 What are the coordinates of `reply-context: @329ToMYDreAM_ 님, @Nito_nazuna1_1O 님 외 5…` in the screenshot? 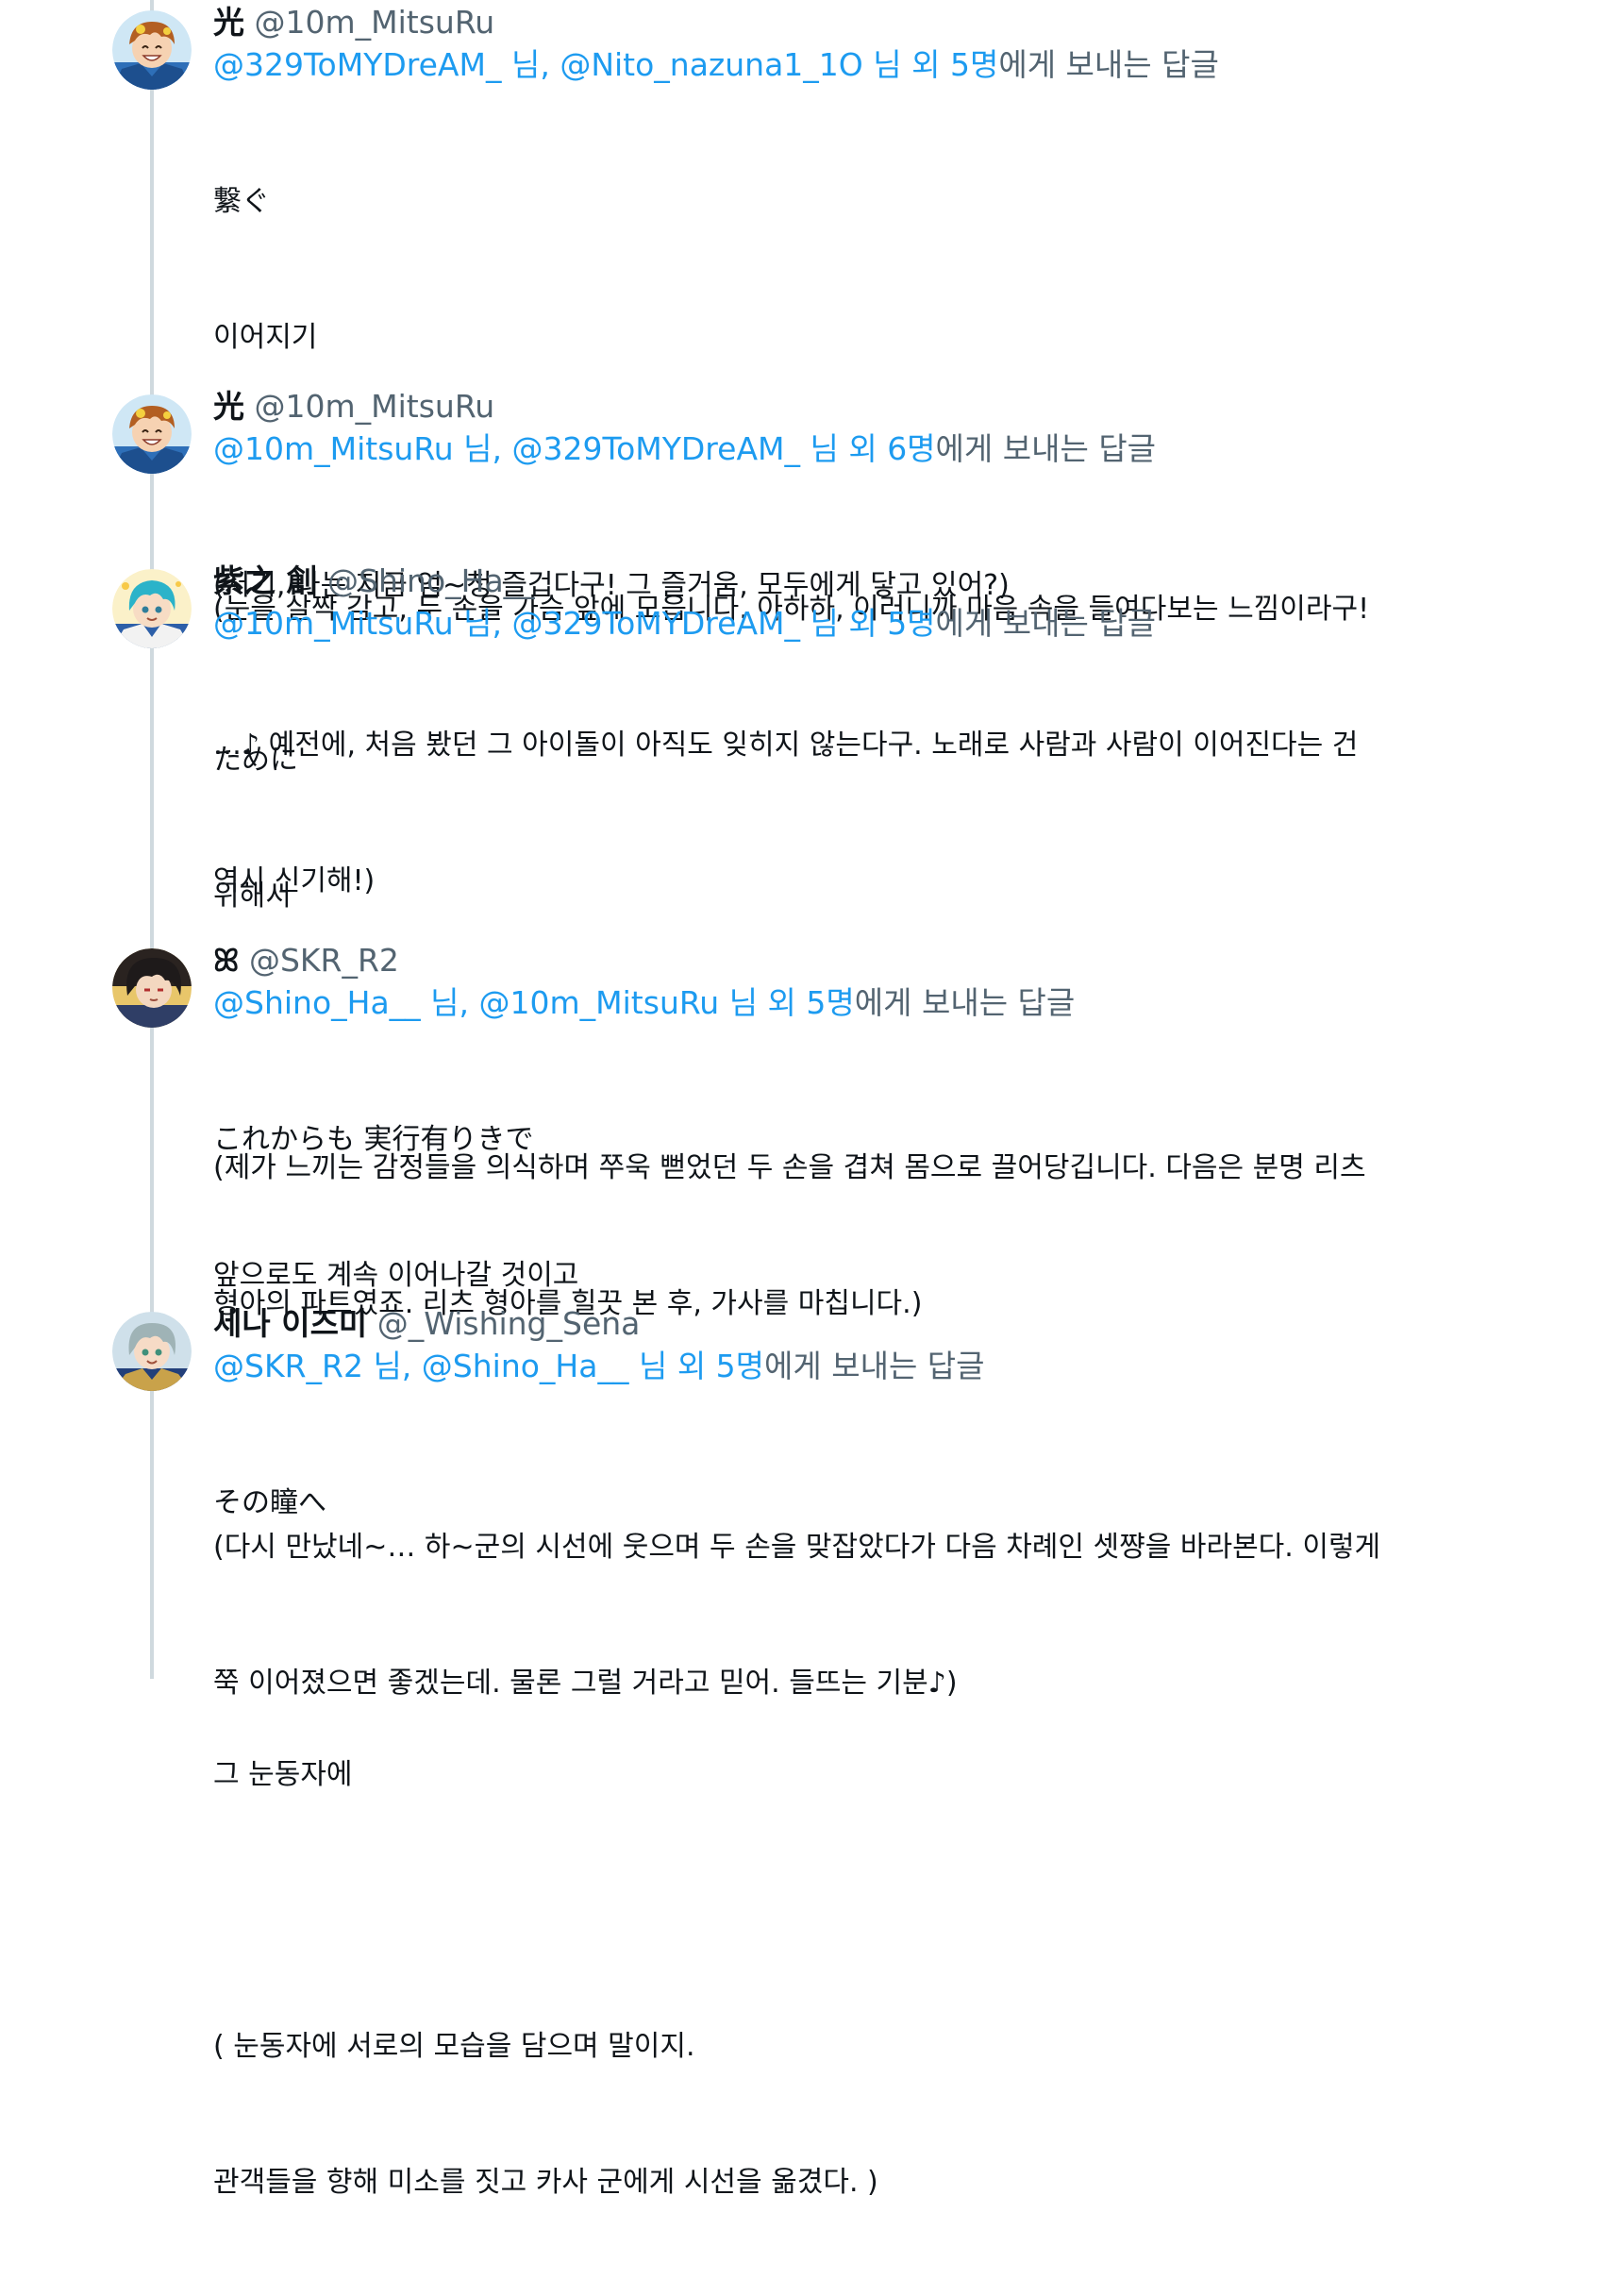 It's located at (803, 65).